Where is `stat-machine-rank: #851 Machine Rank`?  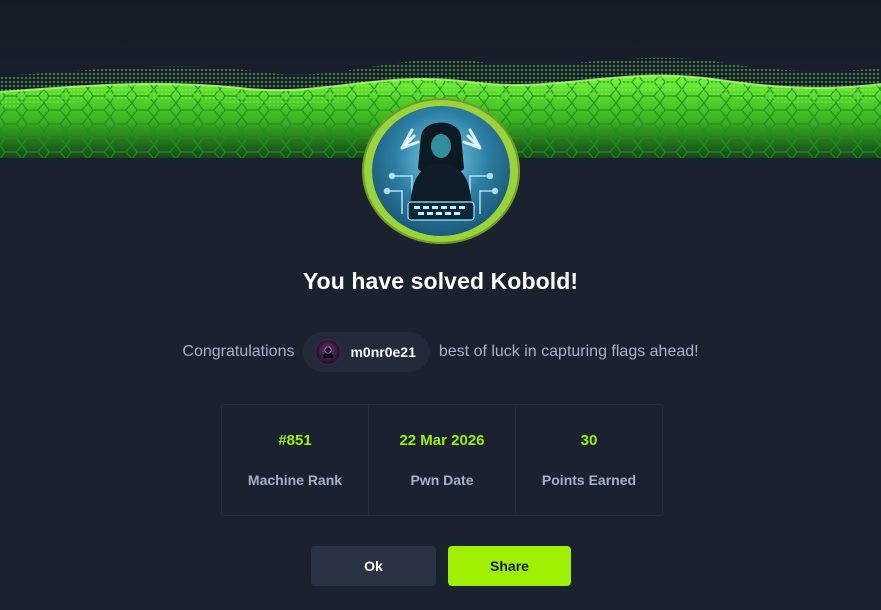
stat-machine-rank: #851 Machine Rank is located at coordinates (295, 460).